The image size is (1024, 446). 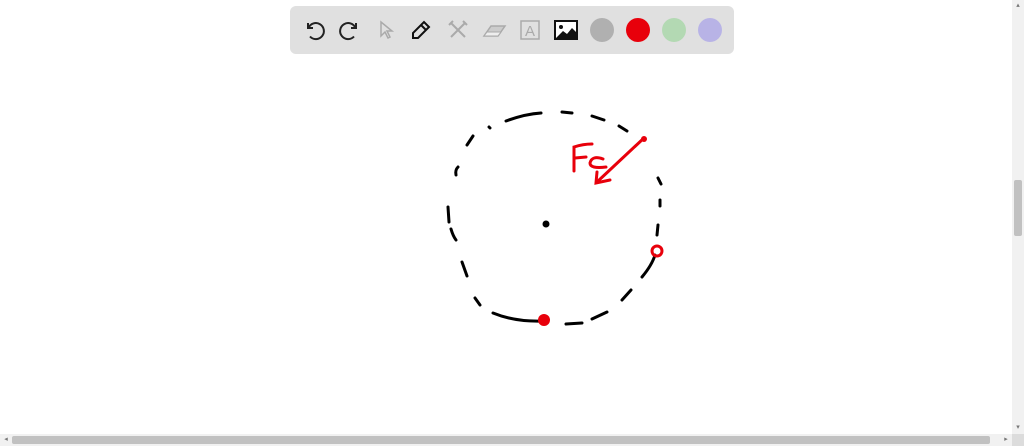 I want to click on pen-tool-button, so click(x=421, y=30).